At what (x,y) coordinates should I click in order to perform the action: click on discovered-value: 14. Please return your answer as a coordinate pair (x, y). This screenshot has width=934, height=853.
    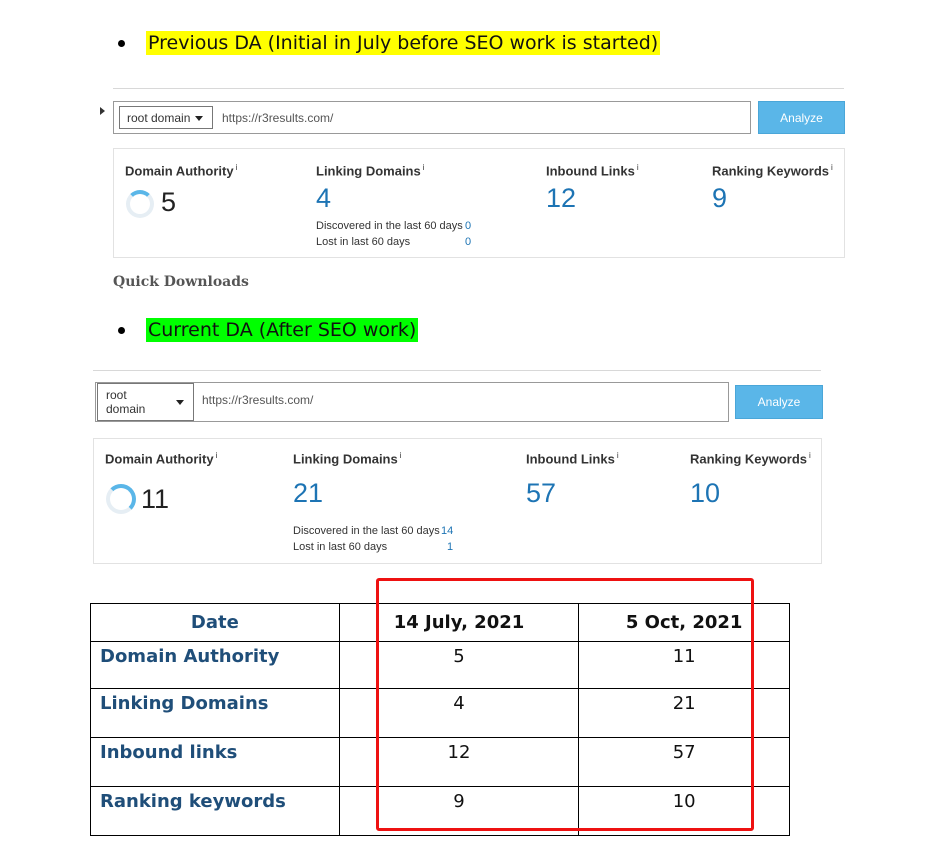
    Looking at the image, I should click on (447, 531).